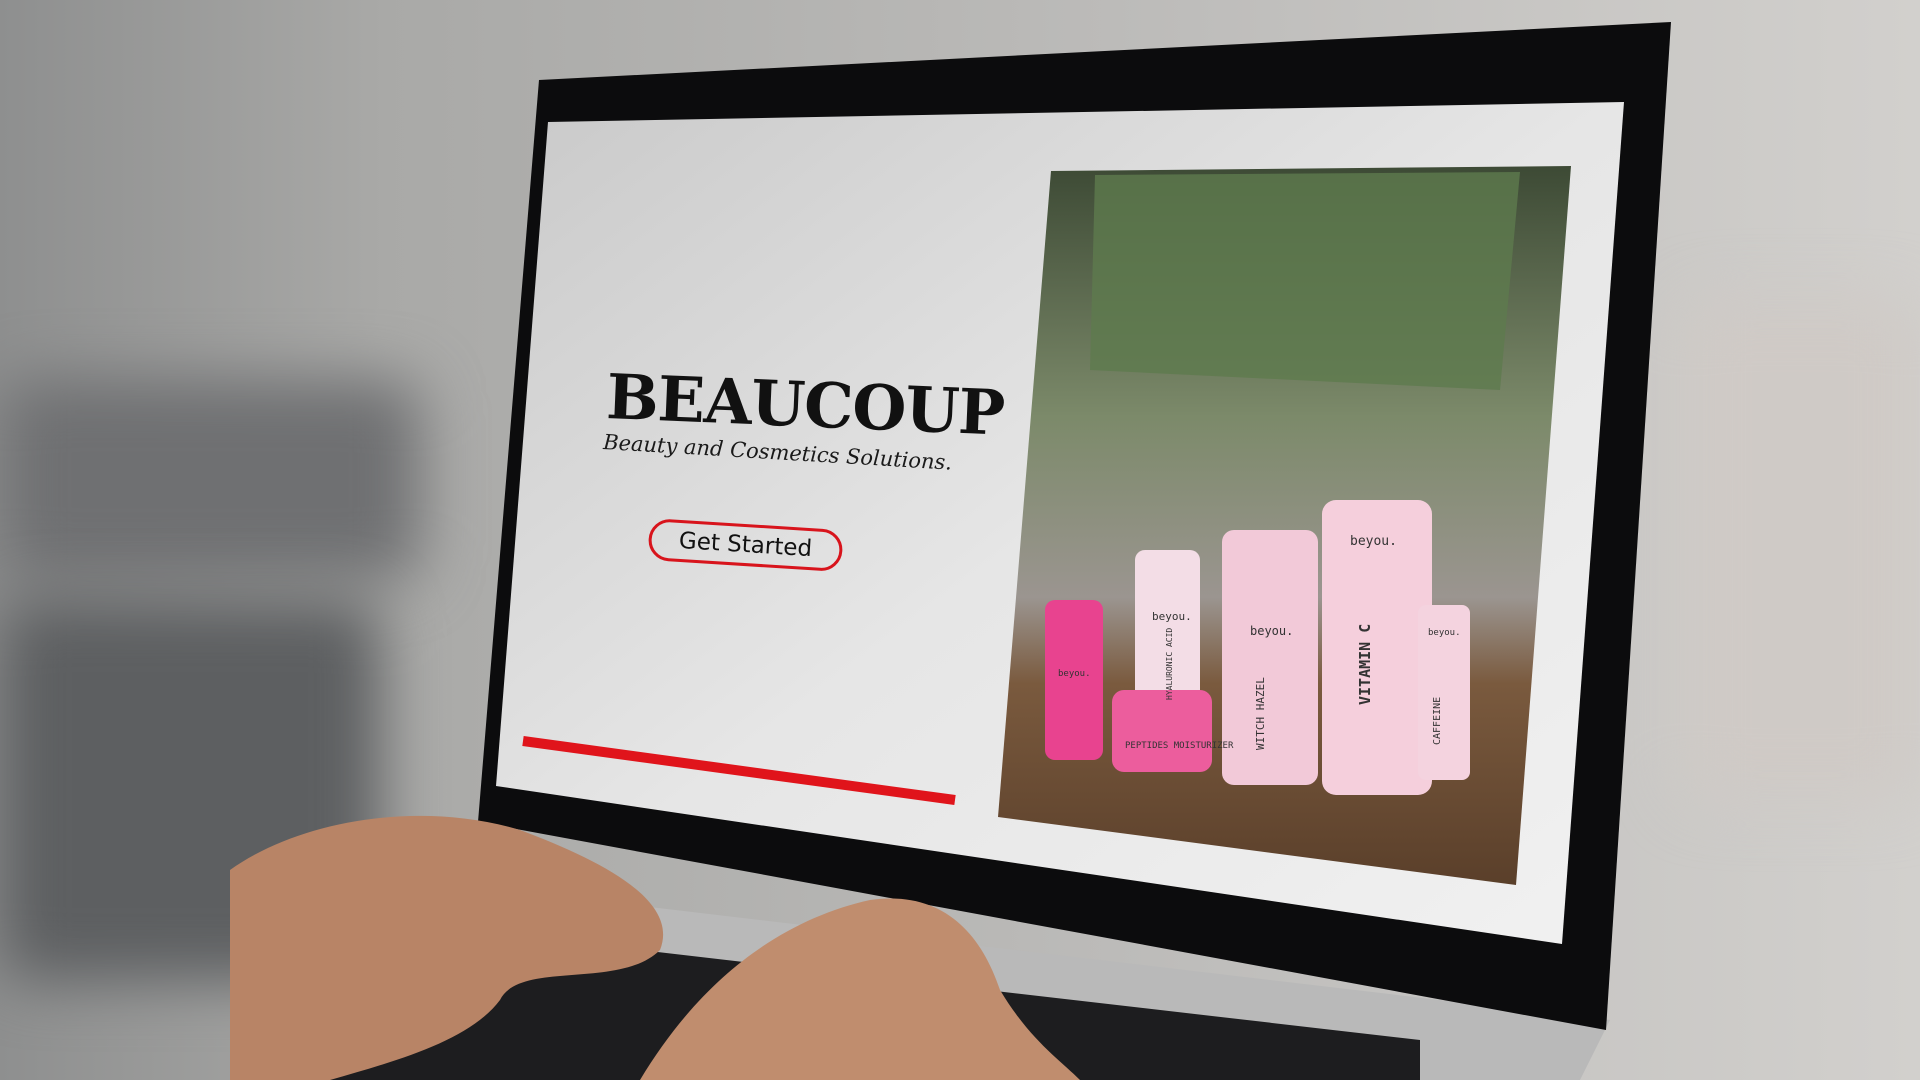 The image size is (1920, 1080). I want to click on photo-window, so click(1305, 281).